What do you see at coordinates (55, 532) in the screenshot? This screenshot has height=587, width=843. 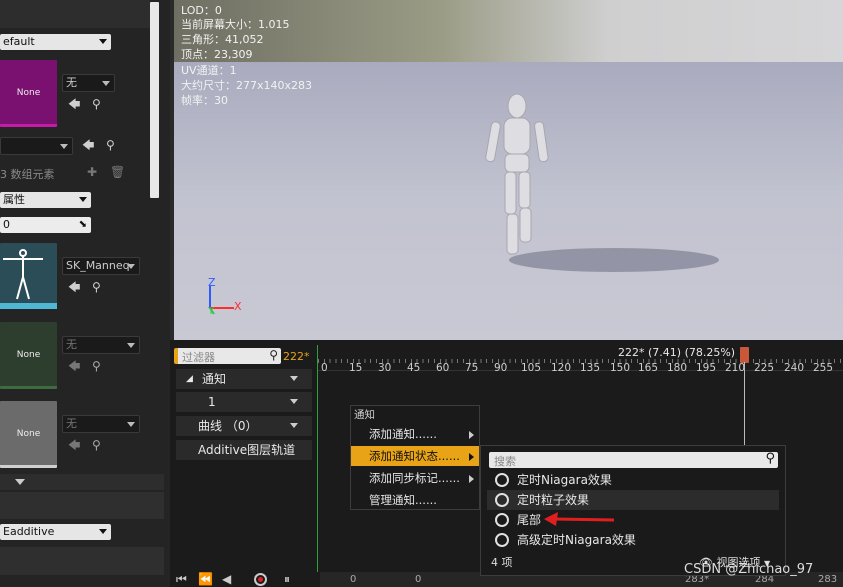 I see `additive-type-combo: Eadditive` at bounding box center [55, 532].